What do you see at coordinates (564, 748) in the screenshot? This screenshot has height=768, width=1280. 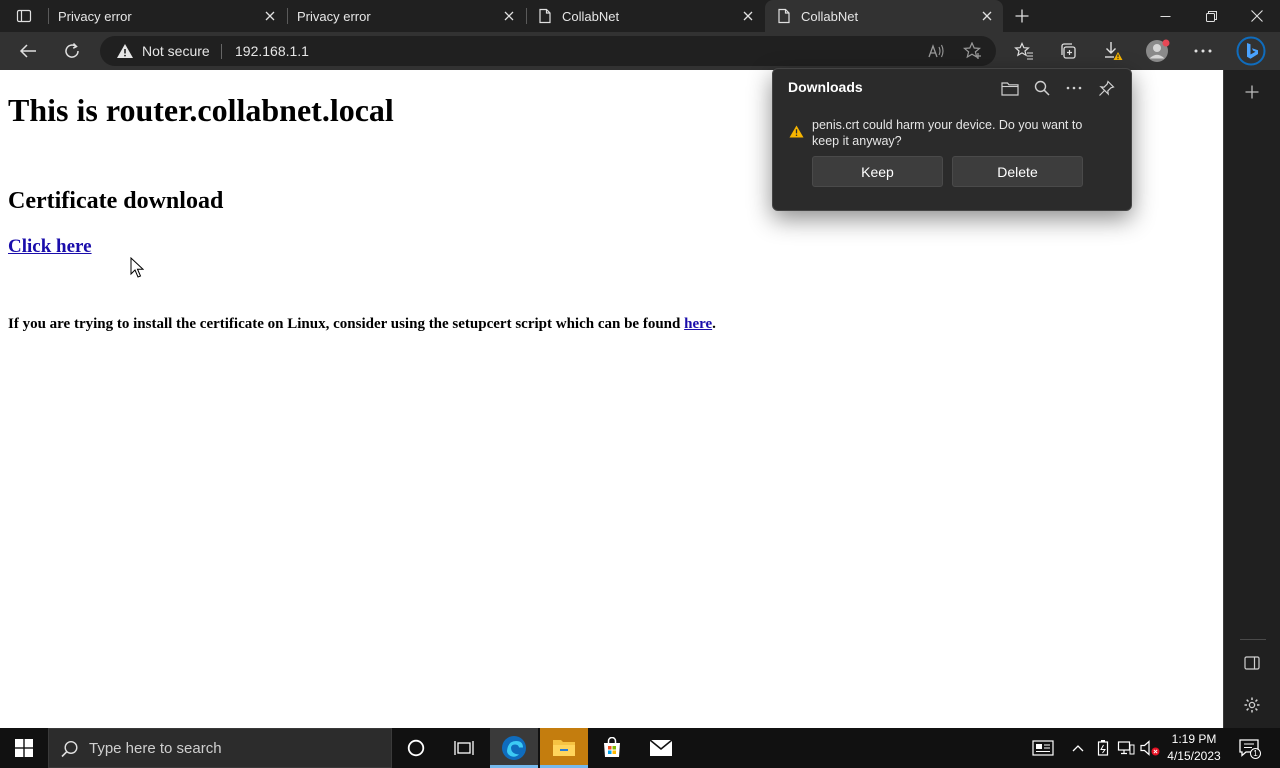 I see `taskbar-file-explorer-button` at bounding box center [564, 748].